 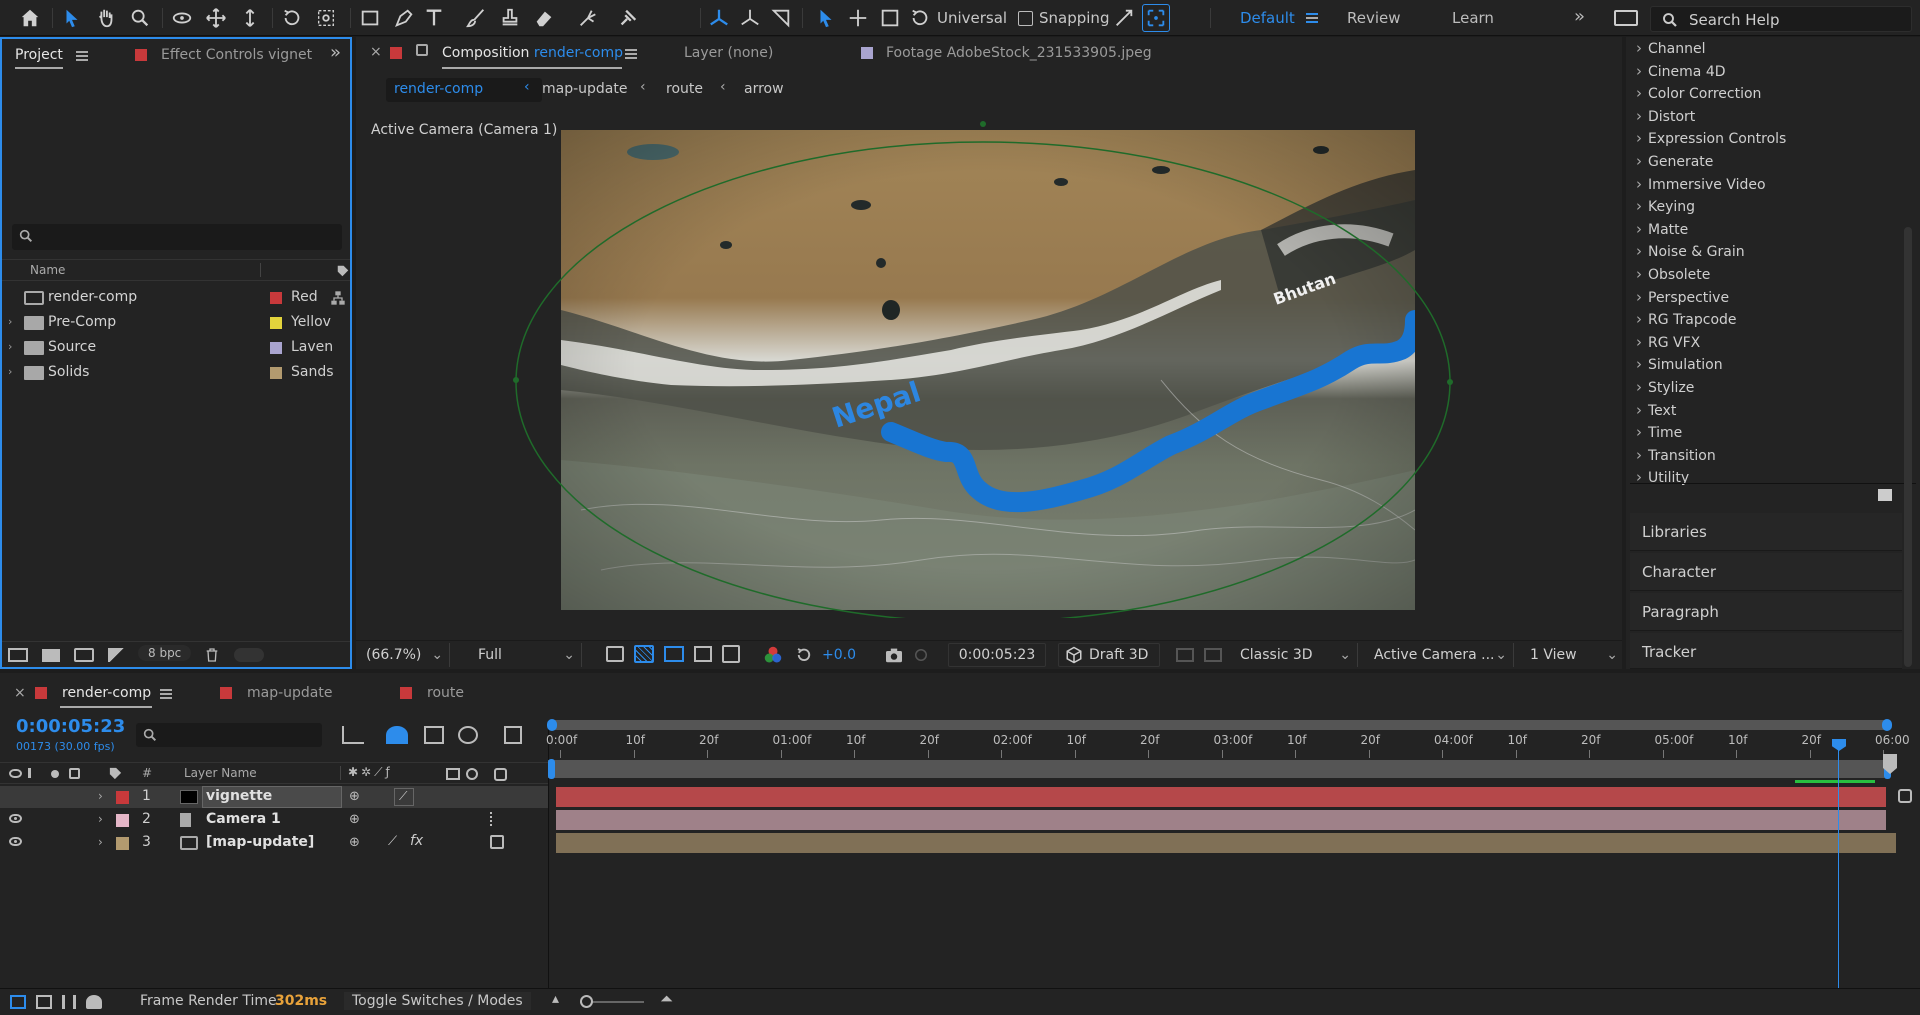 I want to click on timeline-search-input, so click(x=229, y=735).